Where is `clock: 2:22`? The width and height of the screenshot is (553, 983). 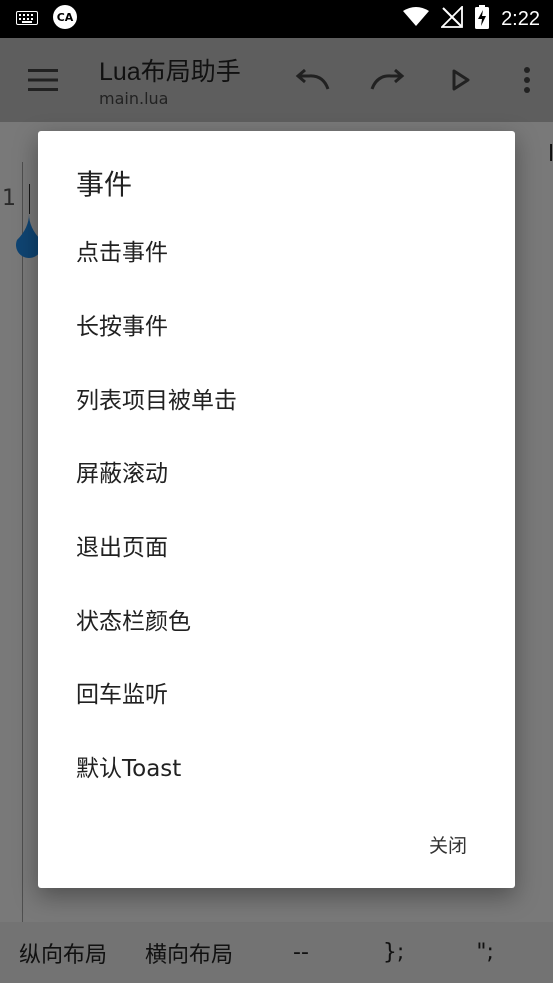 clock: 2:22 is located at coordinates (520, 18).